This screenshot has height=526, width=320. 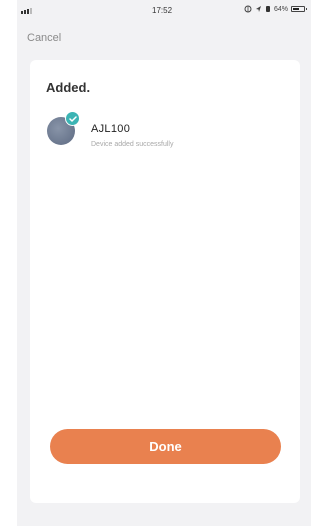 What do you see at coordinates (132, 144) in the screenshot?
I see `device-status: Device added successfully` at bounding box center [132, 144].